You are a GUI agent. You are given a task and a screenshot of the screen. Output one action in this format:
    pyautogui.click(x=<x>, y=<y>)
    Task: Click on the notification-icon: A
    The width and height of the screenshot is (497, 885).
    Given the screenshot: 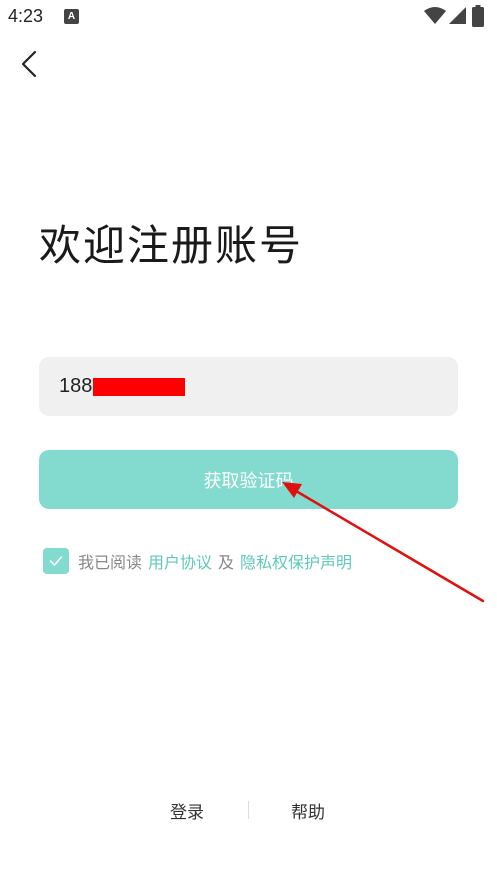 What is the action you would take?
    pyautogui.click(x=71, y=16)
    